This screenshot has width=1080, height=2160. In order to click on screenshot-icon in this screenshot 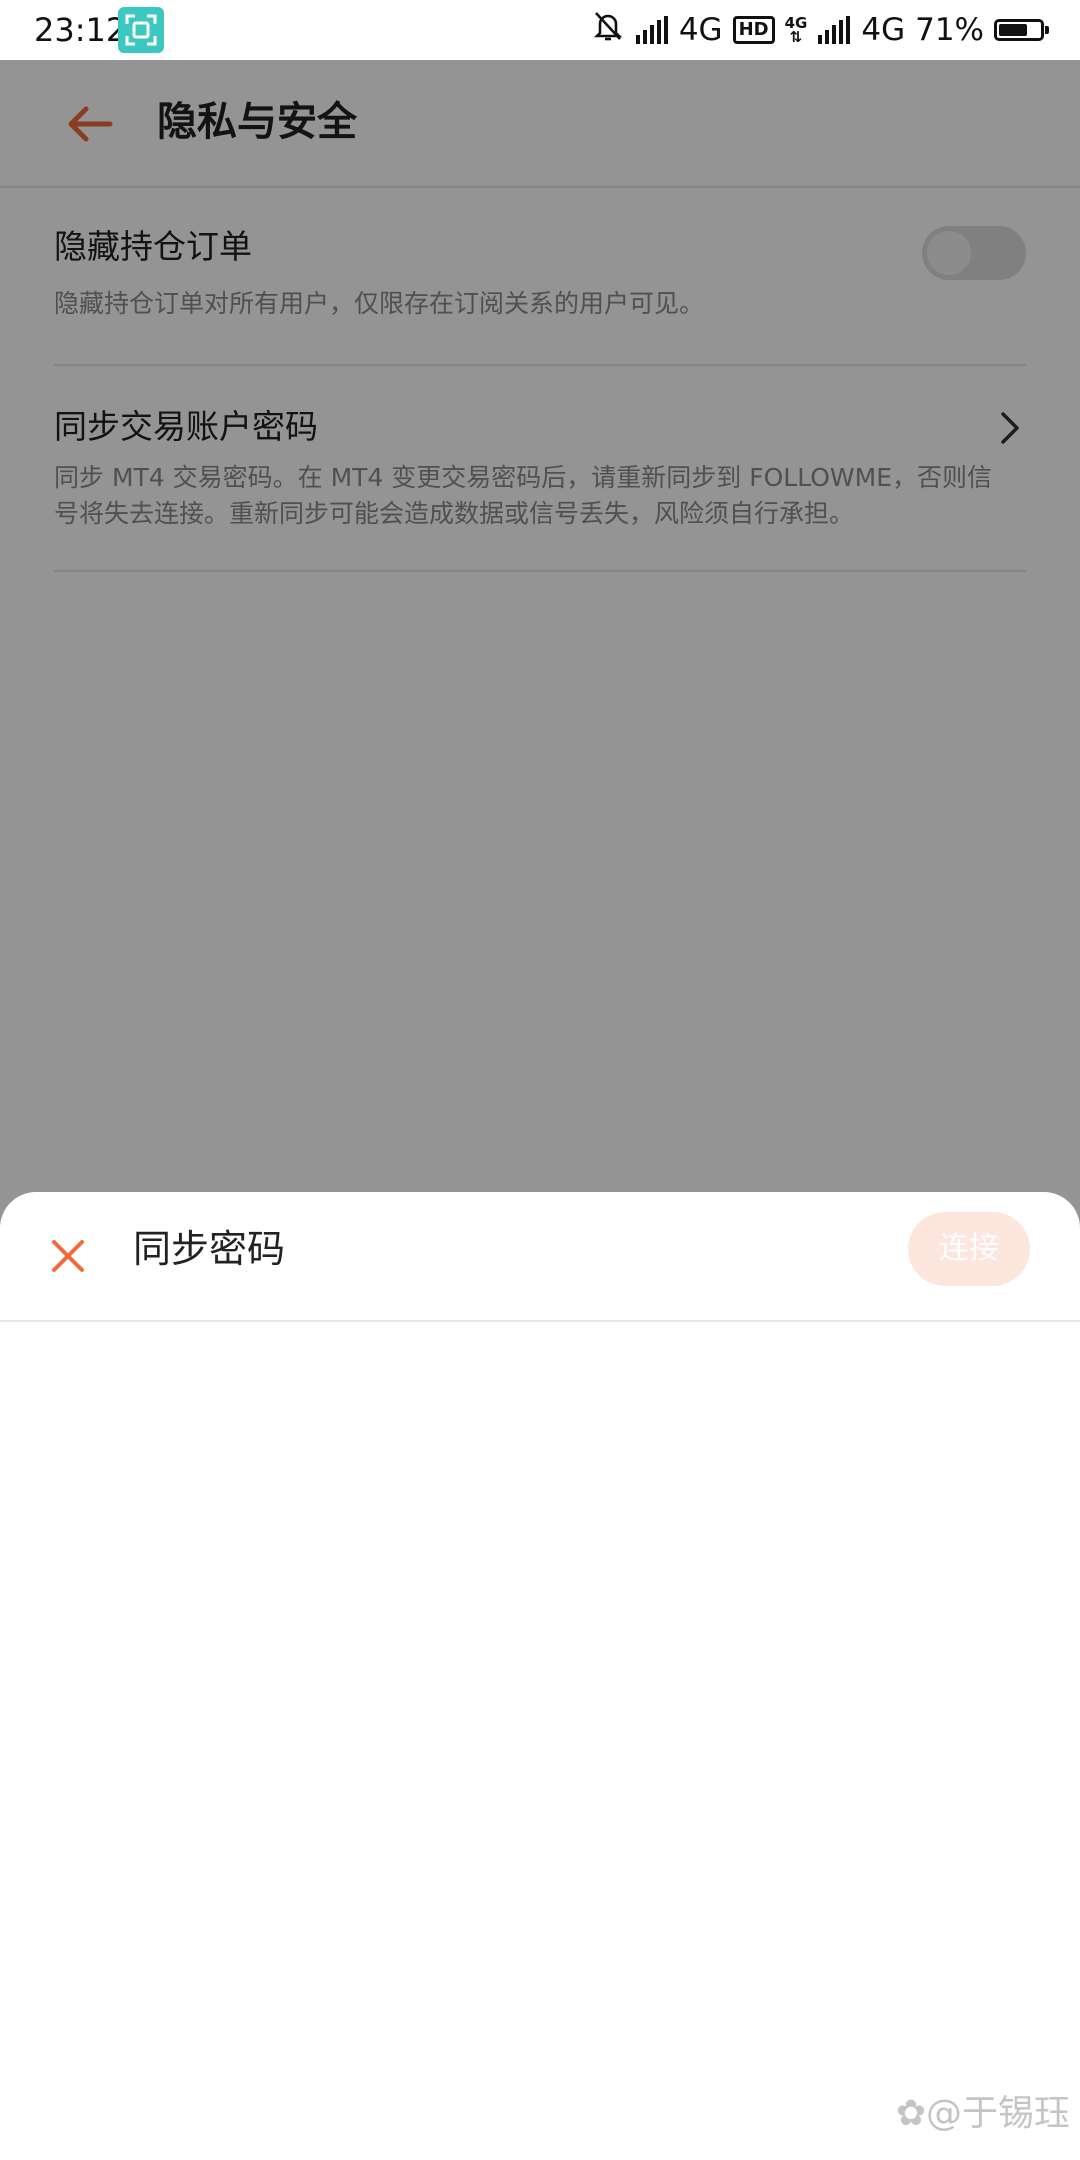, I will do `click(141, 30)`.